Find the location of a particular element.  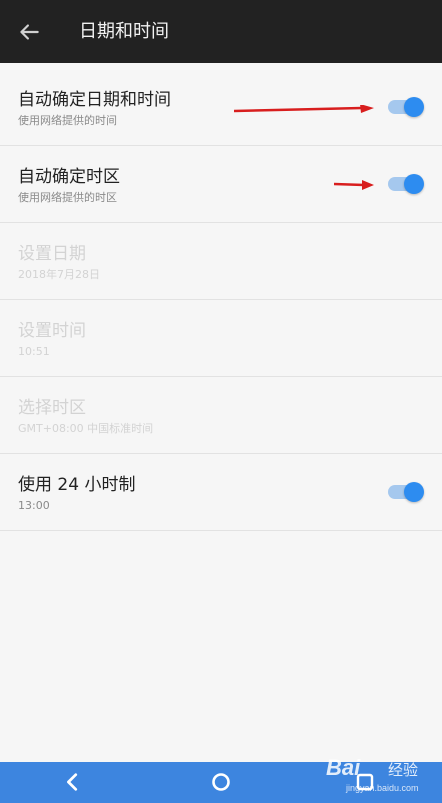

setting-set-date: 设置日期 2018年7月28日 is located at coordinates (221, 261).